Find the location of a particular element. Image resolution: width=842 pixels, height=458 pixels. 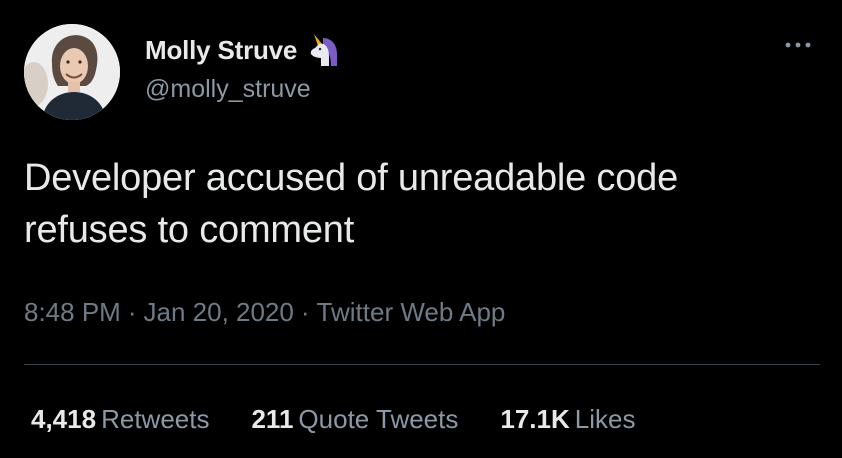

unicorn-icon is located at coordinates (323, 50).